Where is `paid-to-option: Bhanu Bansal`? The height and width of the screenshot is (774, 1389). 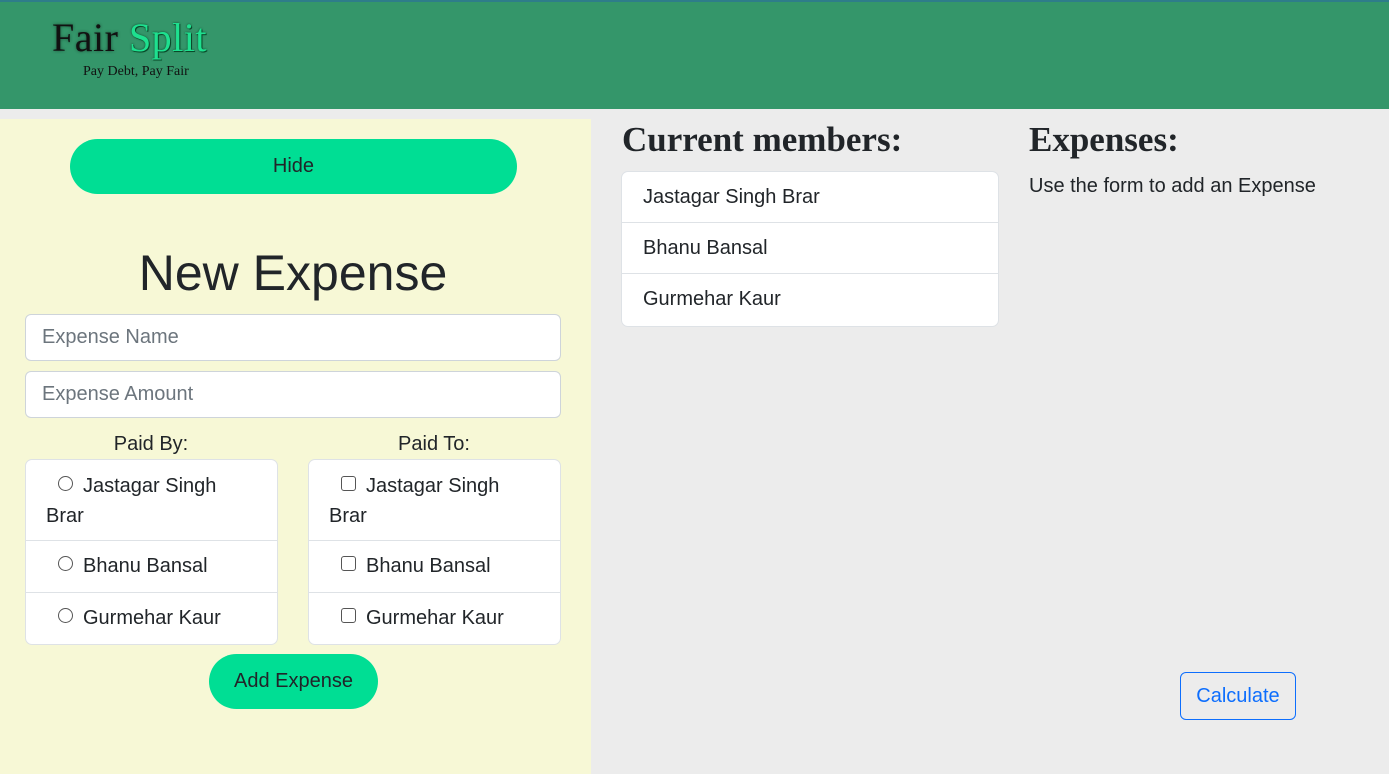
paid-to-option: Bhanu Bansal is located at coordinates (434, 567).